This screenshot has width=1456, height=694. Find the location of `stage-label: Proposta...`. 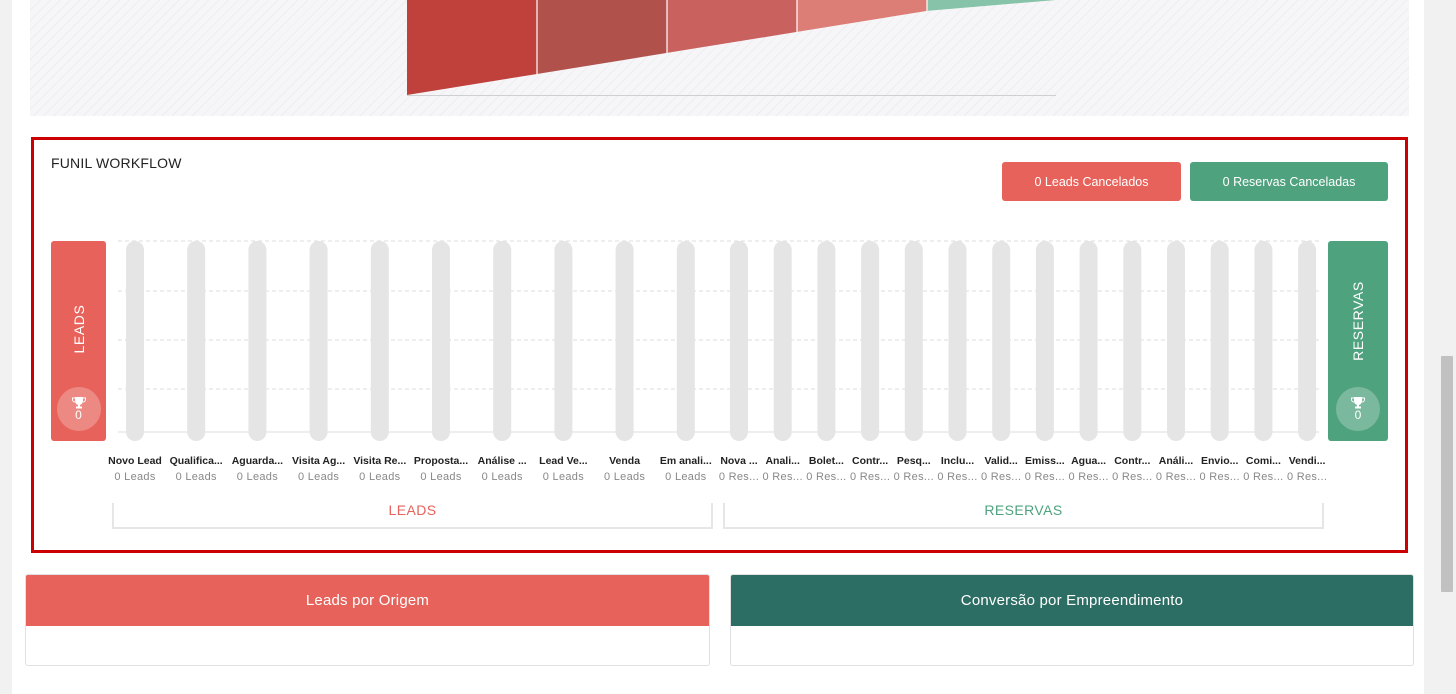

stage-label: Proposta... is located at coordinates (441, 461).